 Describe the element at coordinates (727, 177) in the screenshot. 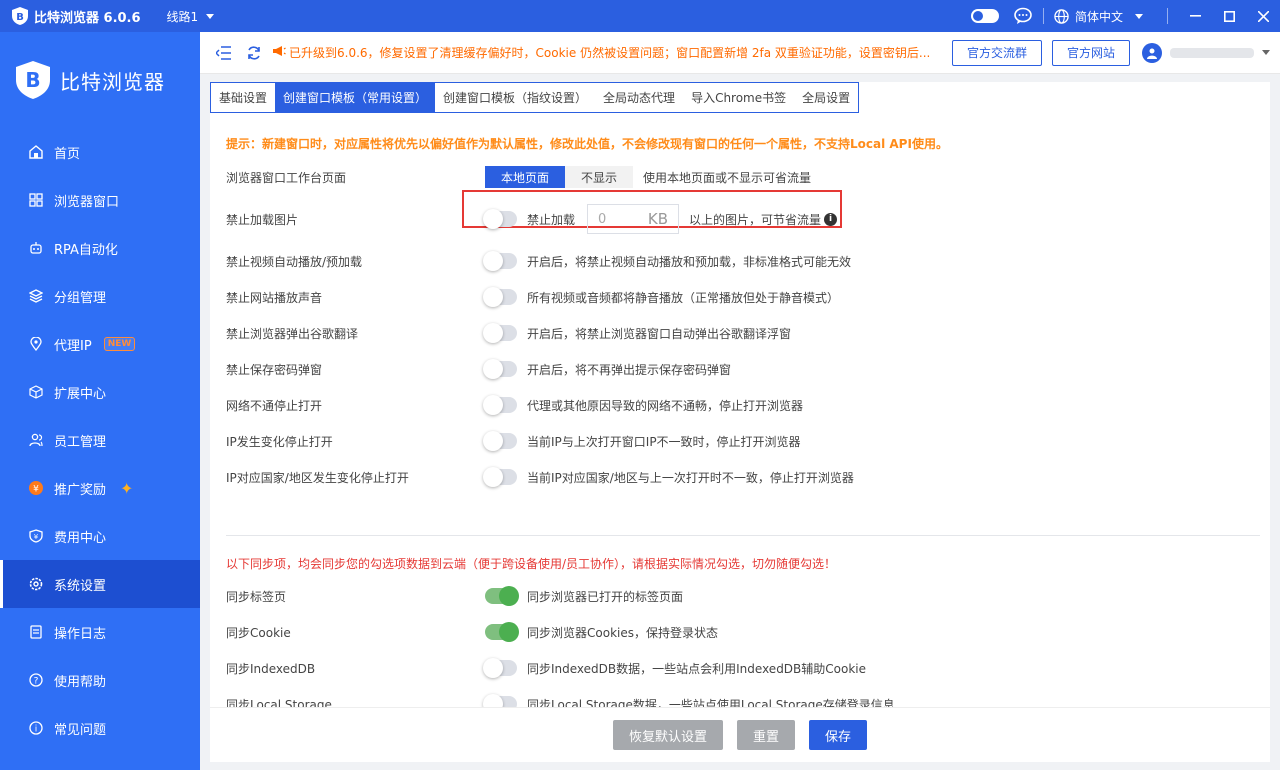

I see `setting-desc: 使用本地页面或不显示可省流量` at that location.